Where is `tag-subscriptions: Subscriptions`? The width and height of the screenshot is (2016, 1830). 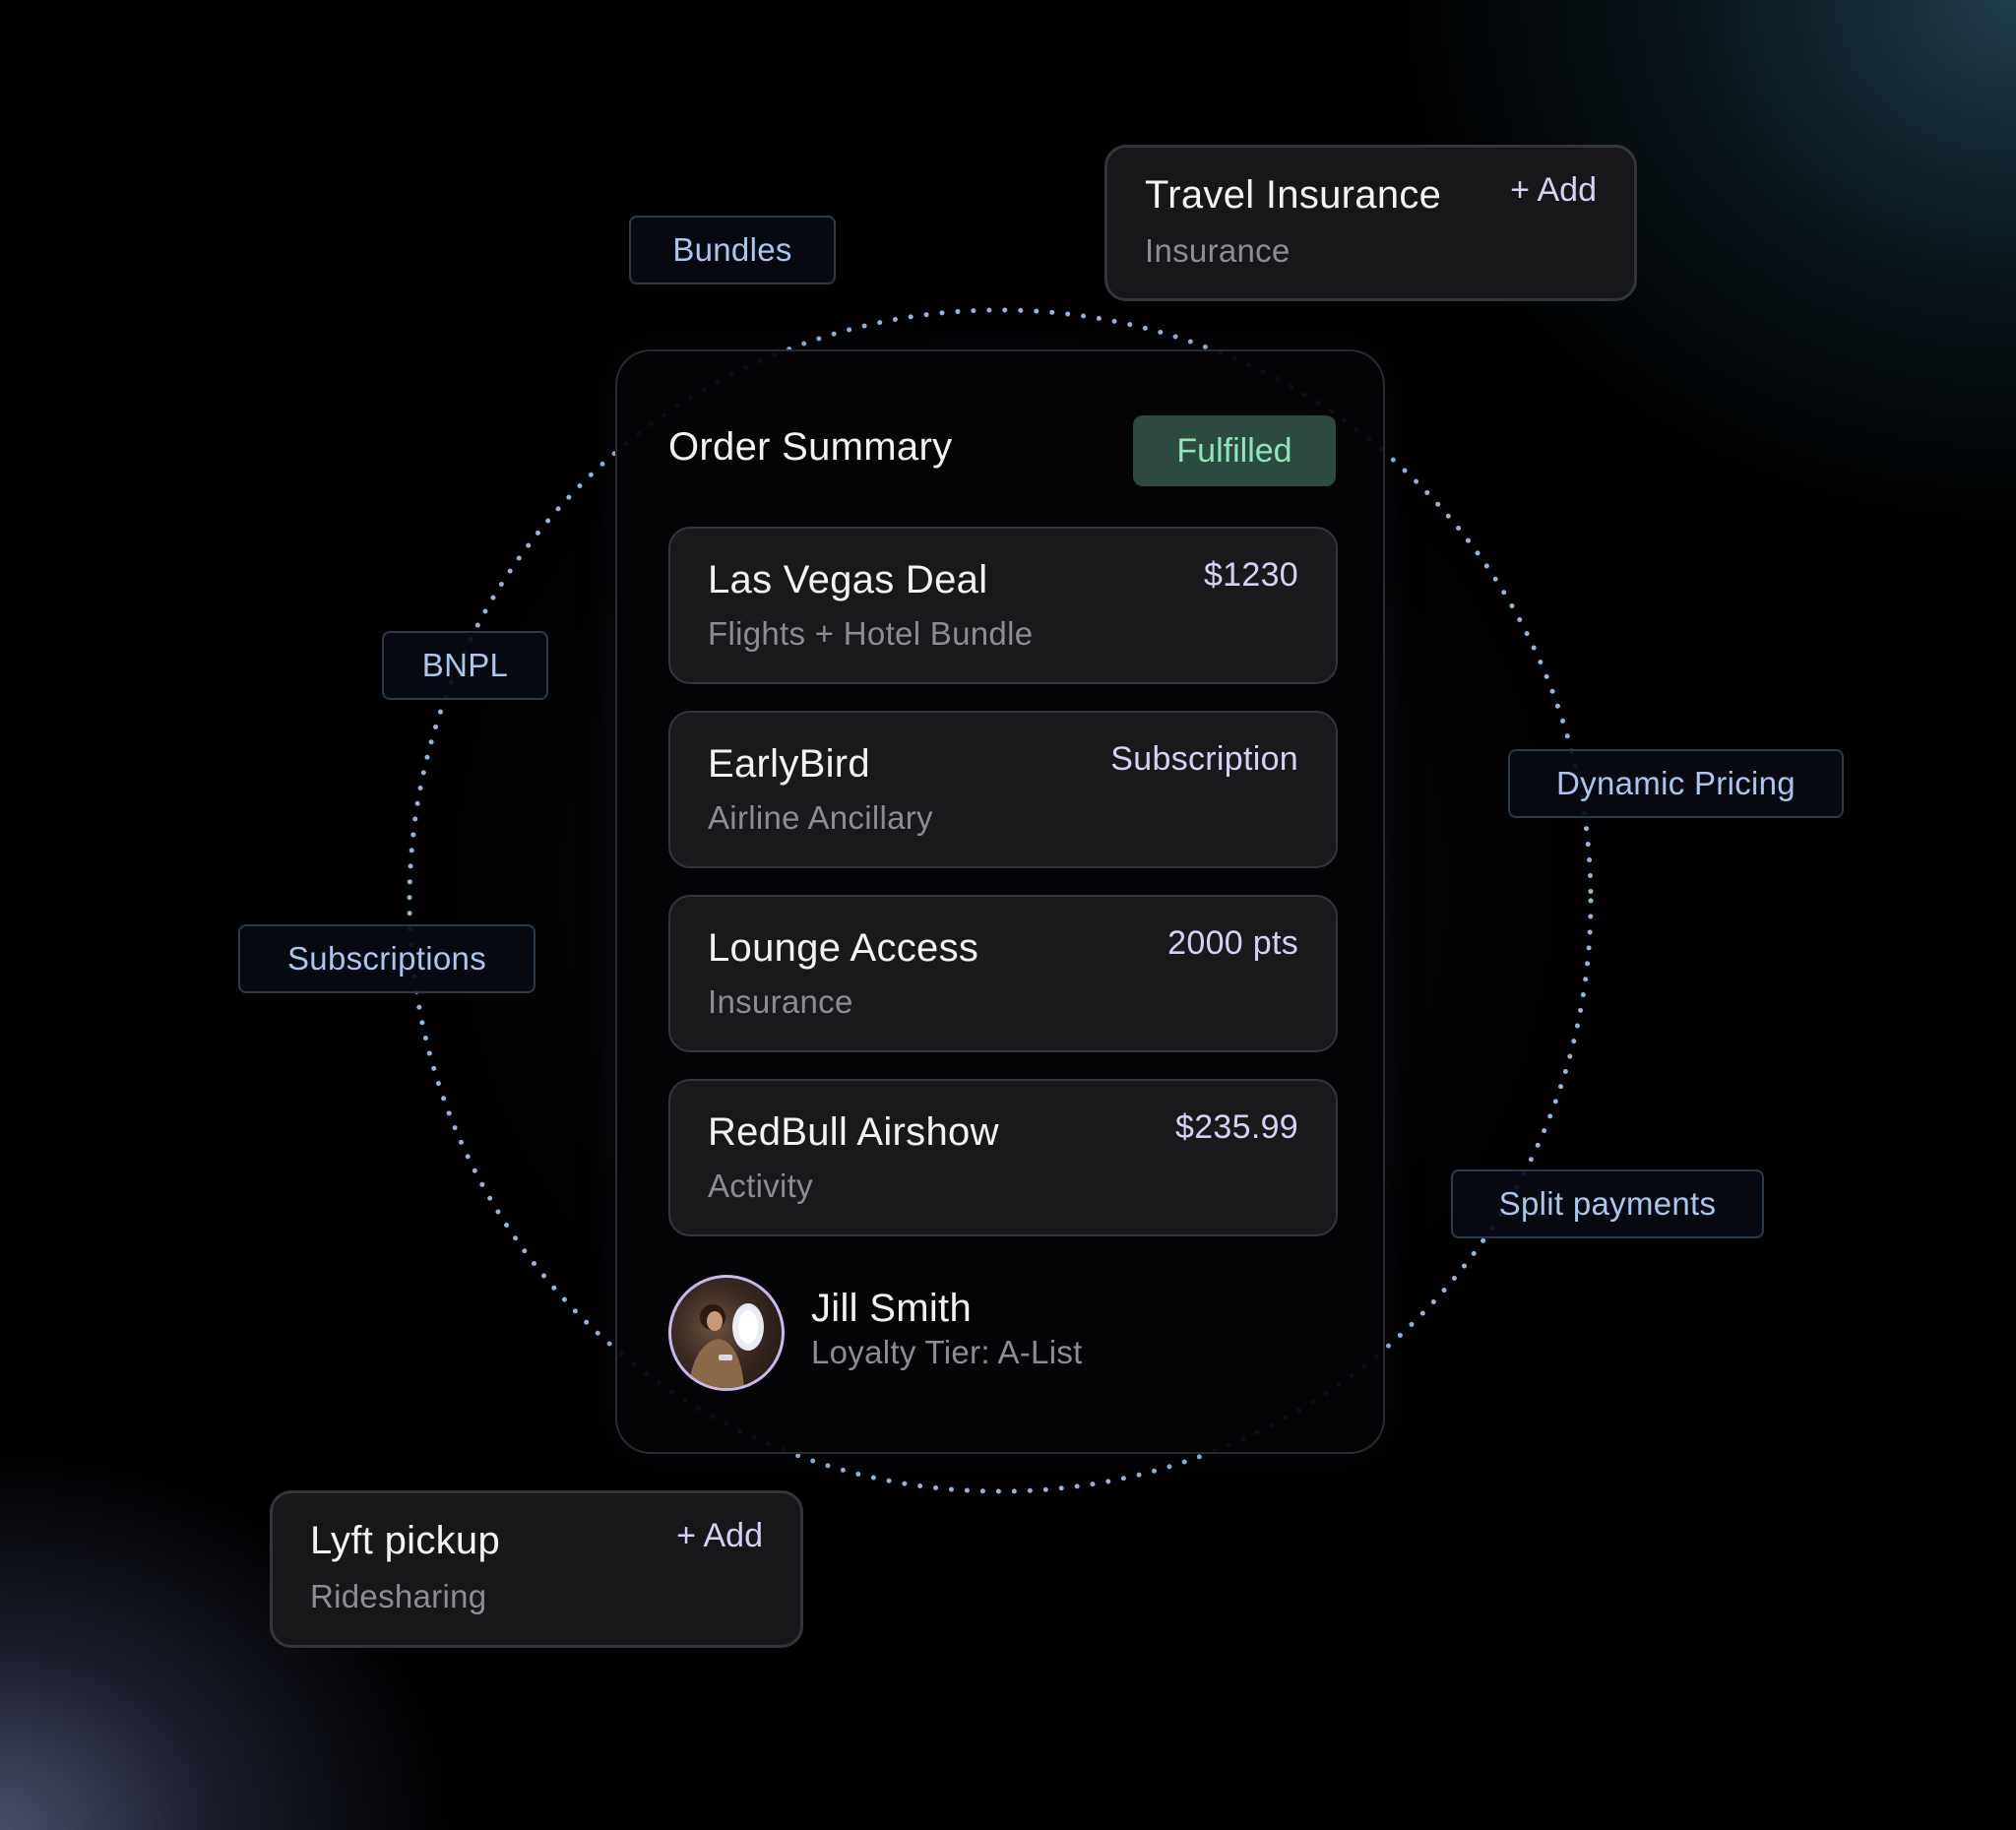
tag-subscriptions: Subscriptions is located at coordinates (387, 958).